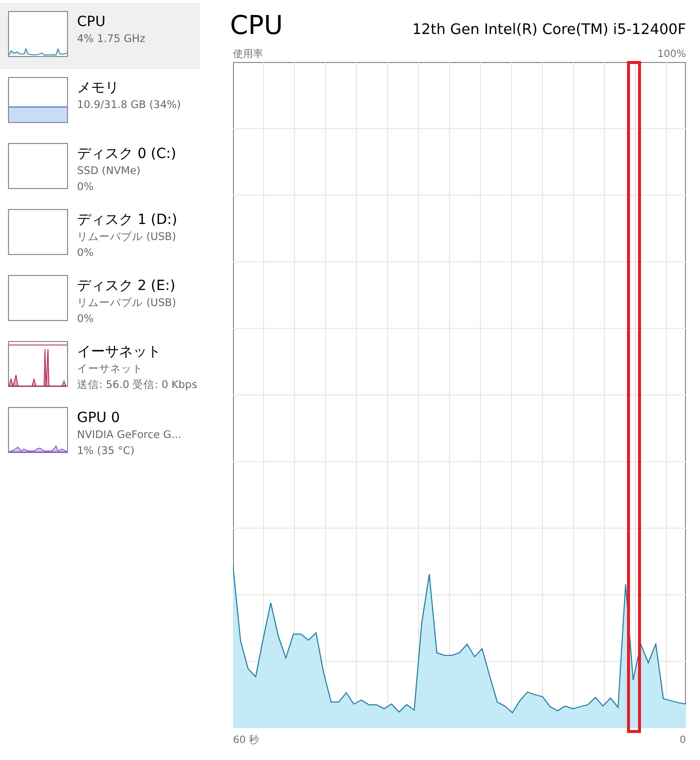 This screenshot has width=700, height=760. I want to click on item-detail: 4% 1.75 GHz, so click(111, 39).